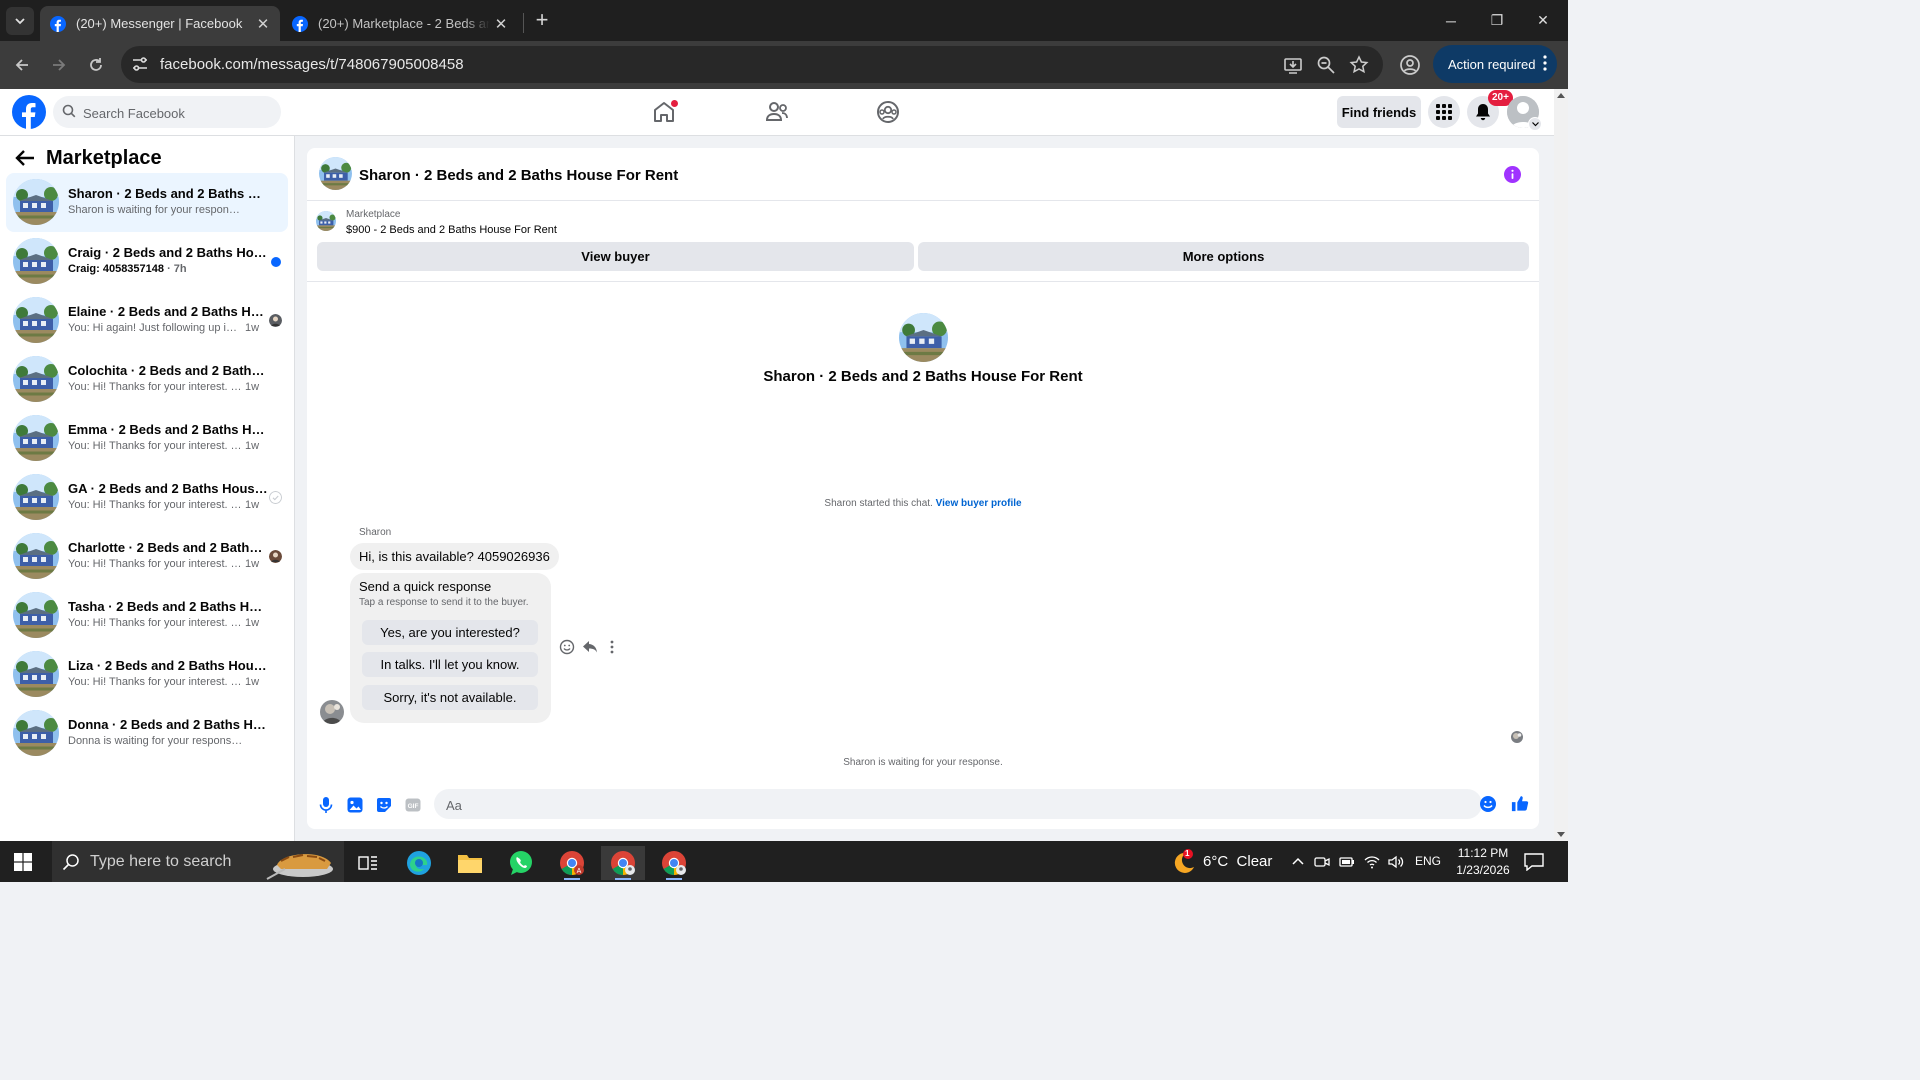 The image size is (1920, 1080). What do you see at coordinates (1322, 862) in the screenshot?
I see `meet-now-icon` at bounding box center [1322, 862].